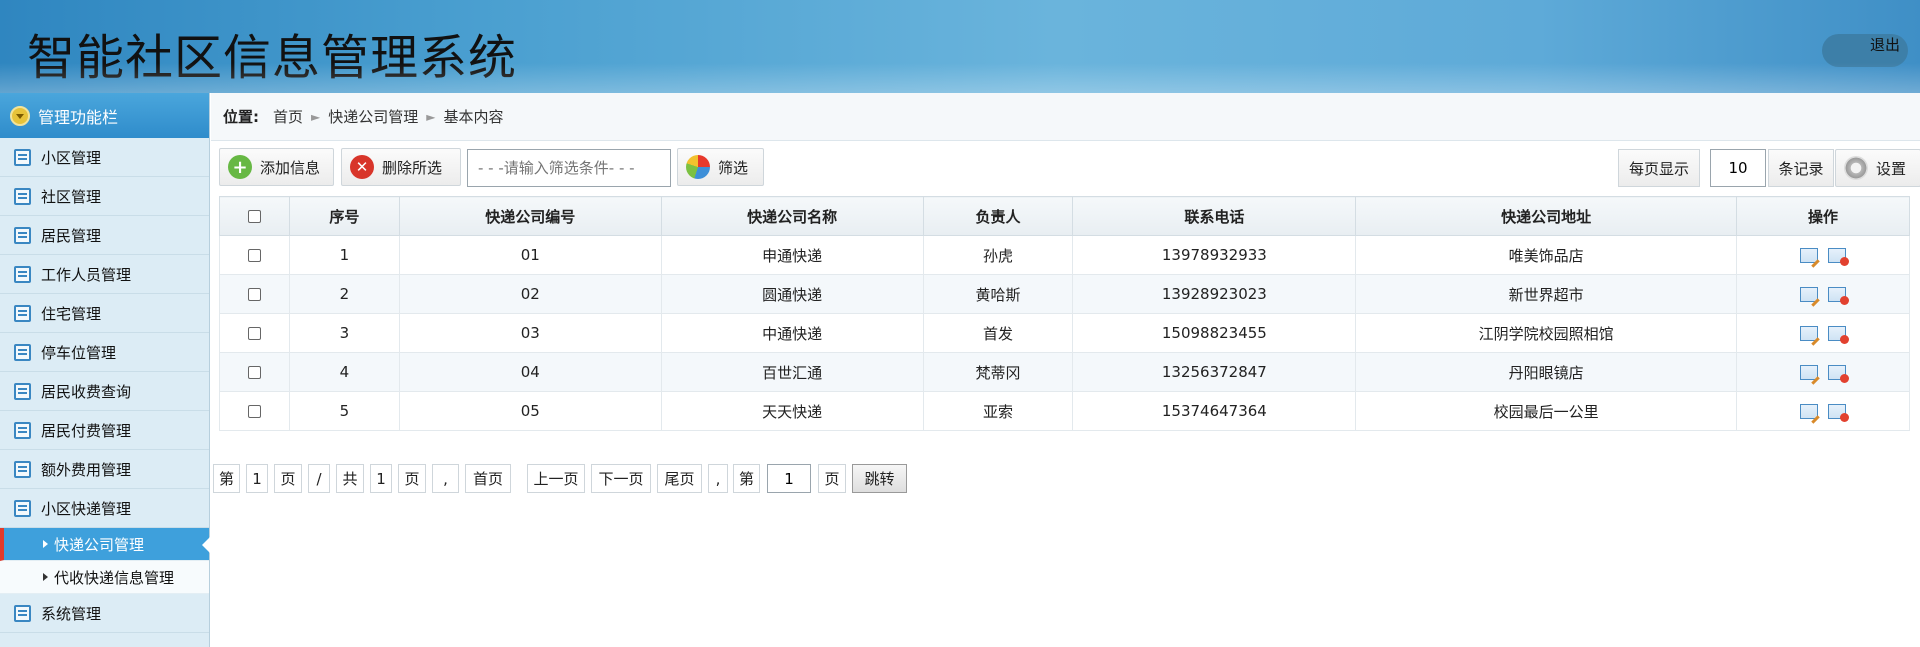  Describe the element at coordinates (240, 167) in the screenshot. I see `plus-icon: +` at that location.